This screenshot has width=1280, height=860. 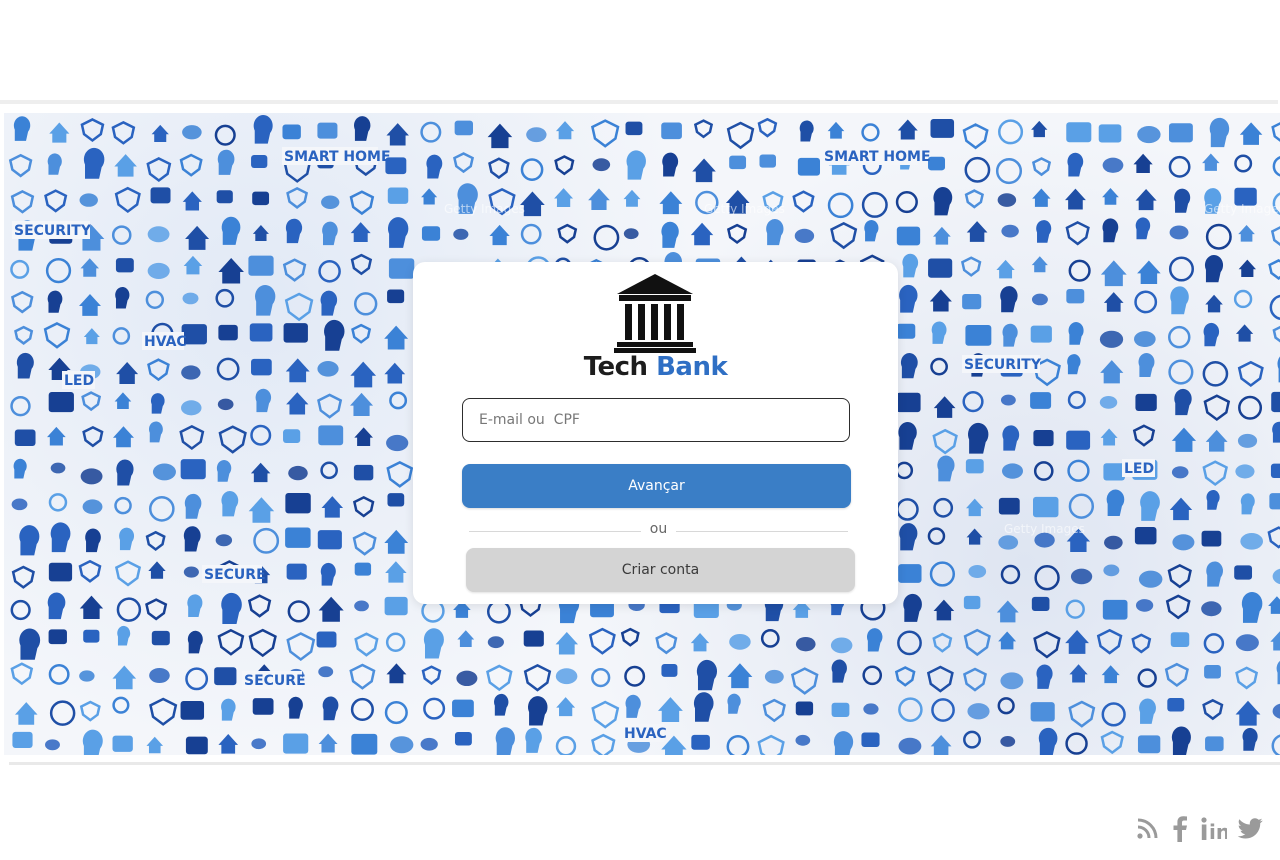 What do you see at coordinates (656, 420) in the screenshot?
I see `email-cpf-input` at bounding box center [656, 420].